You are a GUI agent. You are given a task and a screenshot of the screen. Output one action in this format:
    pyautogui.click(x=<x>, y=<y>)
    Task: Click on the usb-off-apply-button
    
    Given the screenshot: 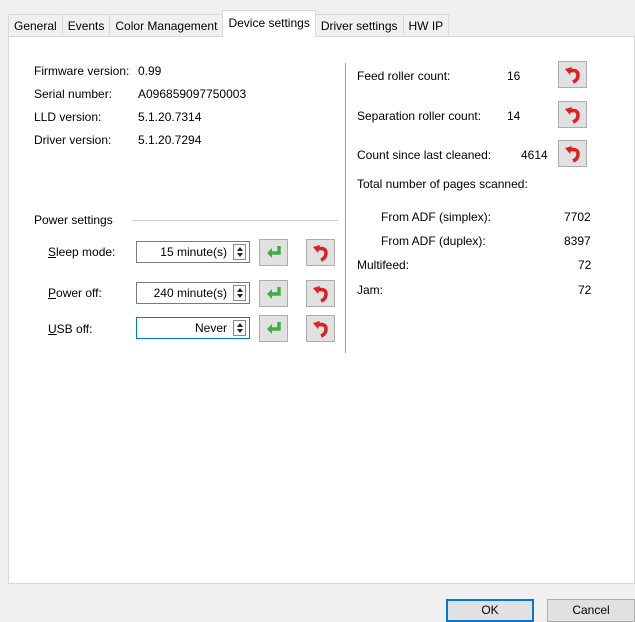 What is the action you would take?
    pyautogui.click(x=273, y=328)
    